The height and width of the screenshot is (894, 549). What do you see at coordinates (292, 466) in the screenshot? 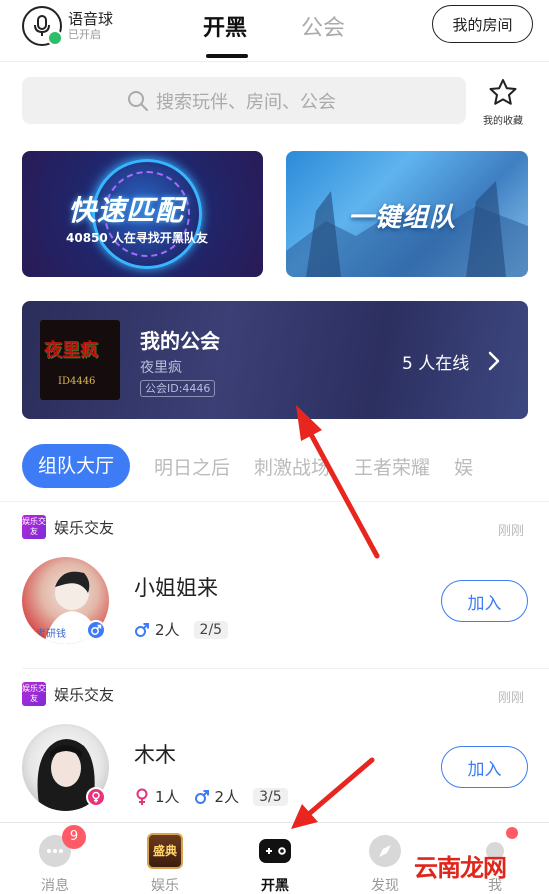
I see `category-tab-pubg: 刺激战场` at bounding box center [292, 466].